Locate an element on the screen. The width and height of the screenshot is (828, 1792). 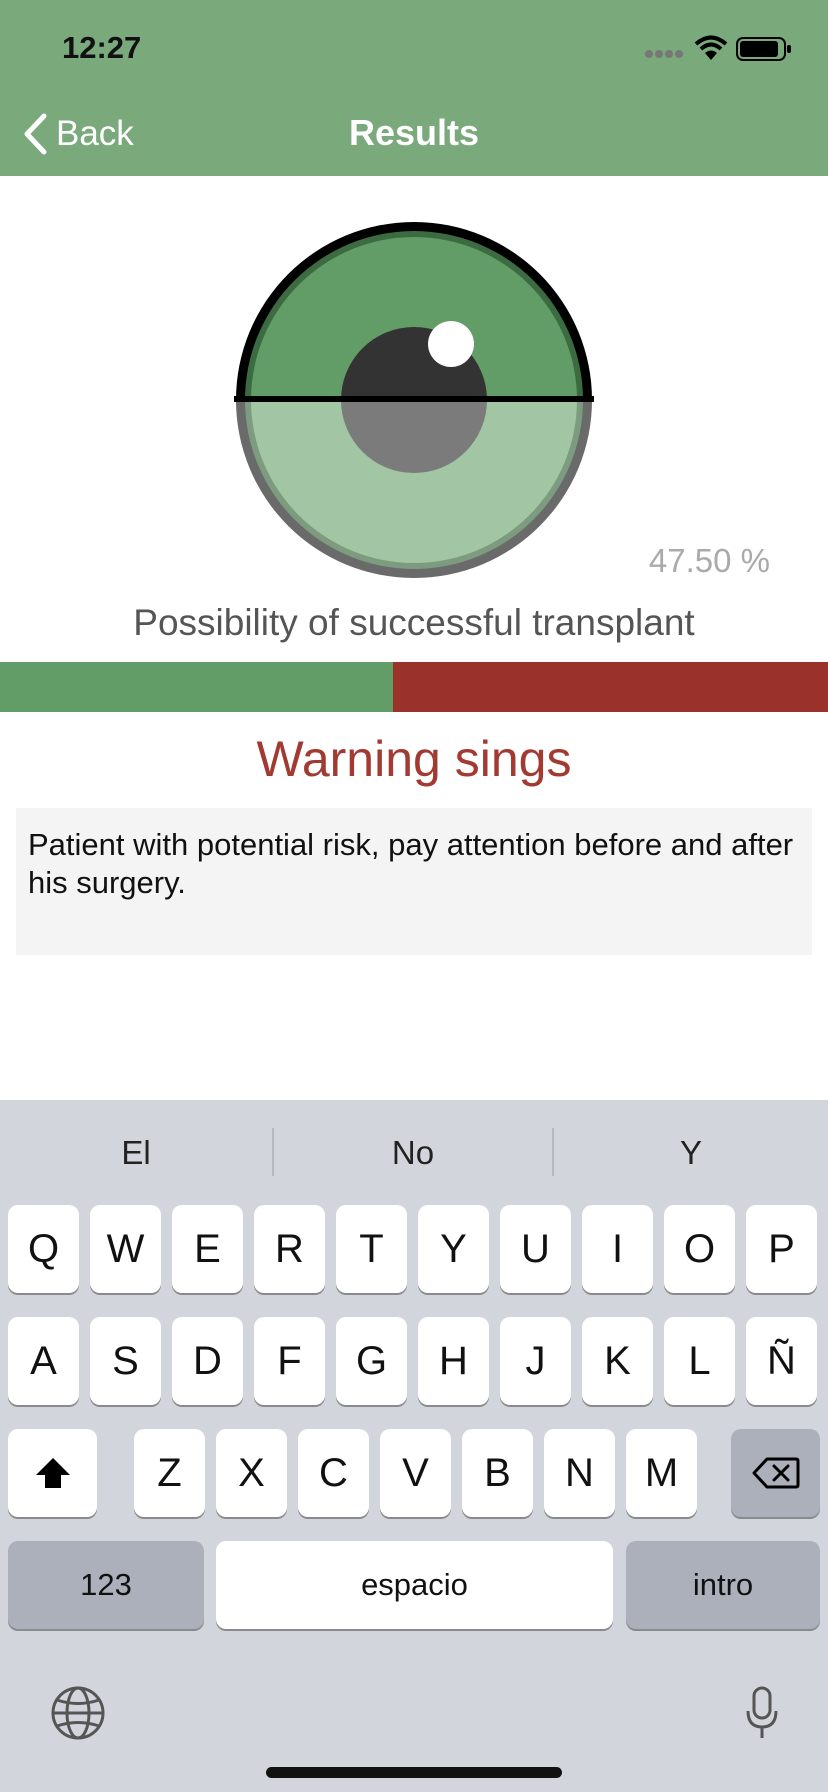
suggestion-bar: El No Y is located at coordinates (414, 1150).